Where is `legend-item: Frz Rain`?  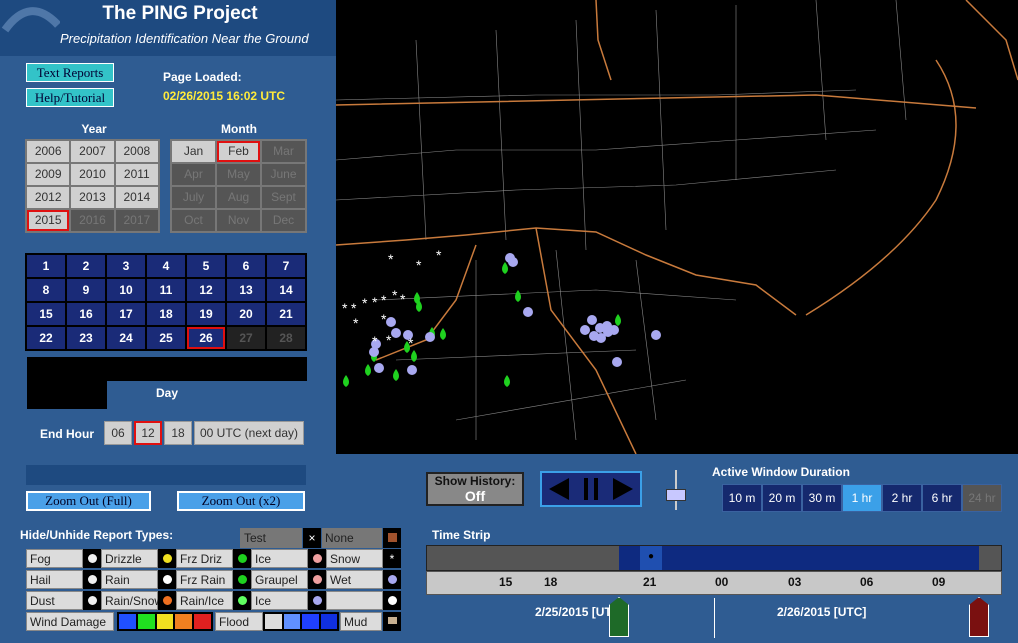
legend-item: Frz Rain is located at coordinates (204, 579).